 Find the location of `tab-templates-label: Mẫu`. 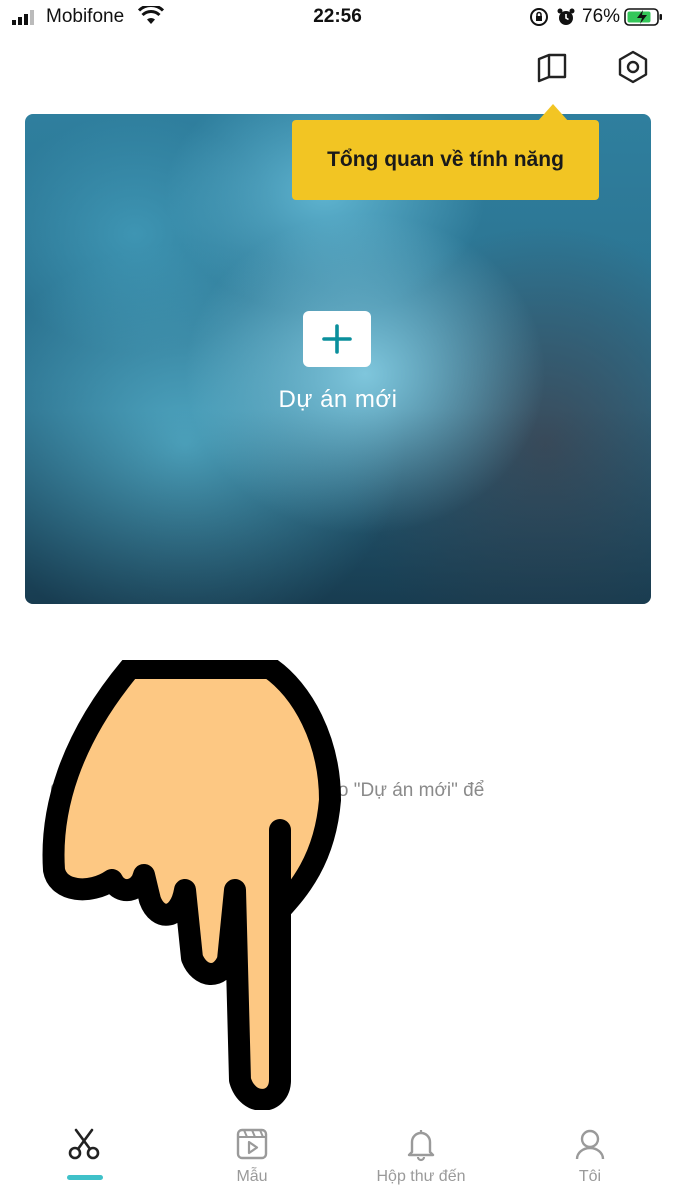

tab-templates-label: Mẫu is located at coordinates (252, 1176).